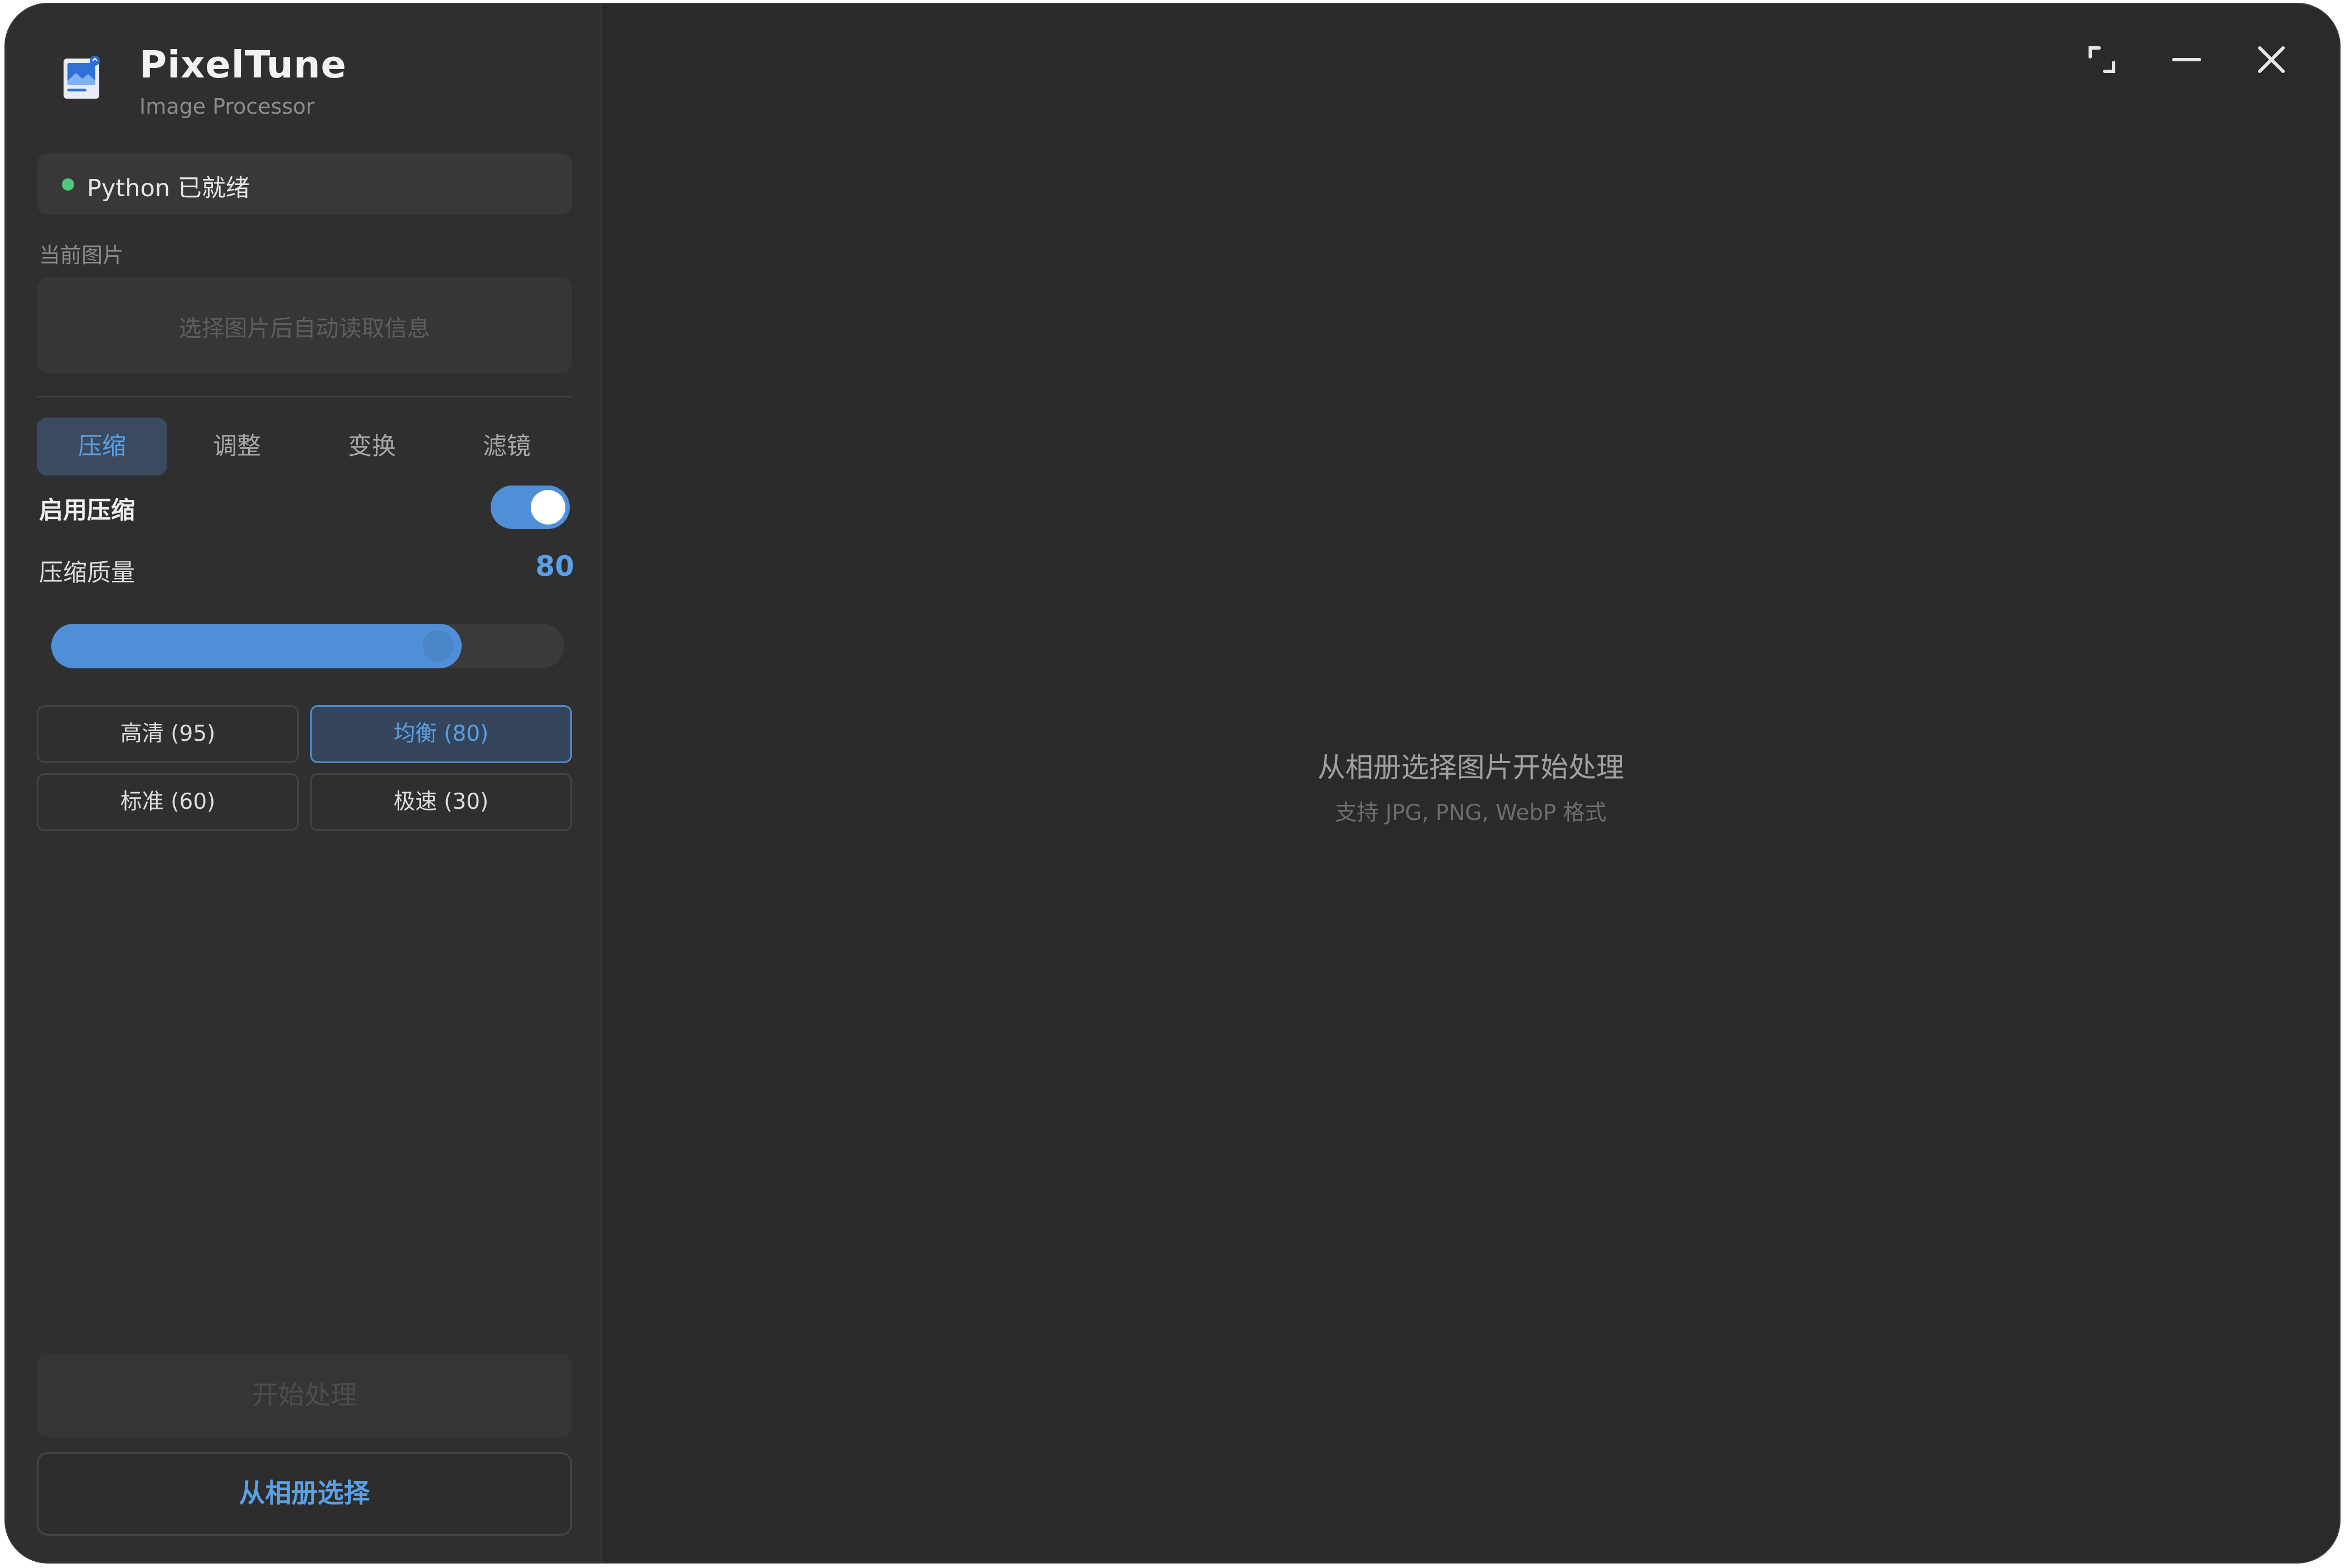 The height and width of the screenshot is (1568, 2345). I want to click on preset-hd-button: 高清 (95), so click(168, 734).